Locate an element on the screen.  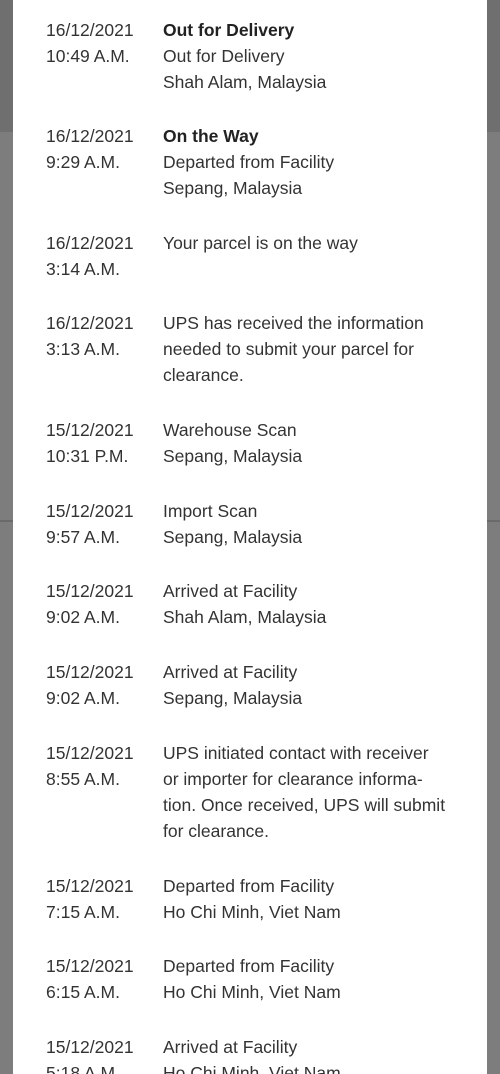
event-datetime: 15/12/2021 8:55 A.M. is located at coordinates (101, 766).